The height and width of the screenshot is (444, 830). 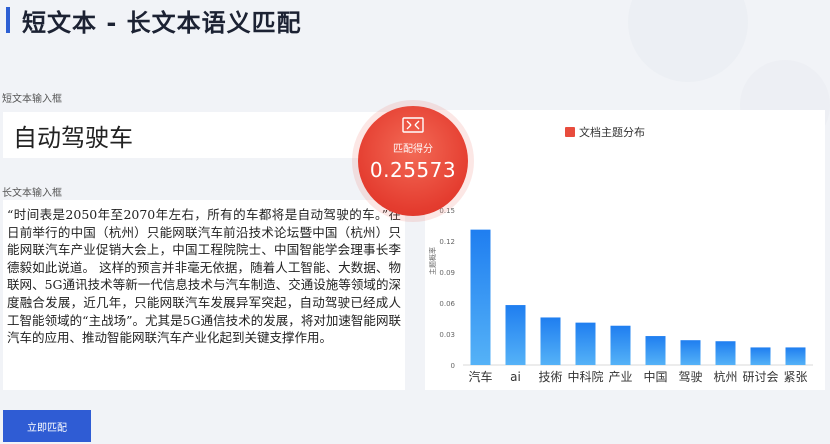 What do you see at coordinates (73, 138) in the screenshot?
I see `short-text-value: 自动驾驶车` at bounding box center [73, 138].